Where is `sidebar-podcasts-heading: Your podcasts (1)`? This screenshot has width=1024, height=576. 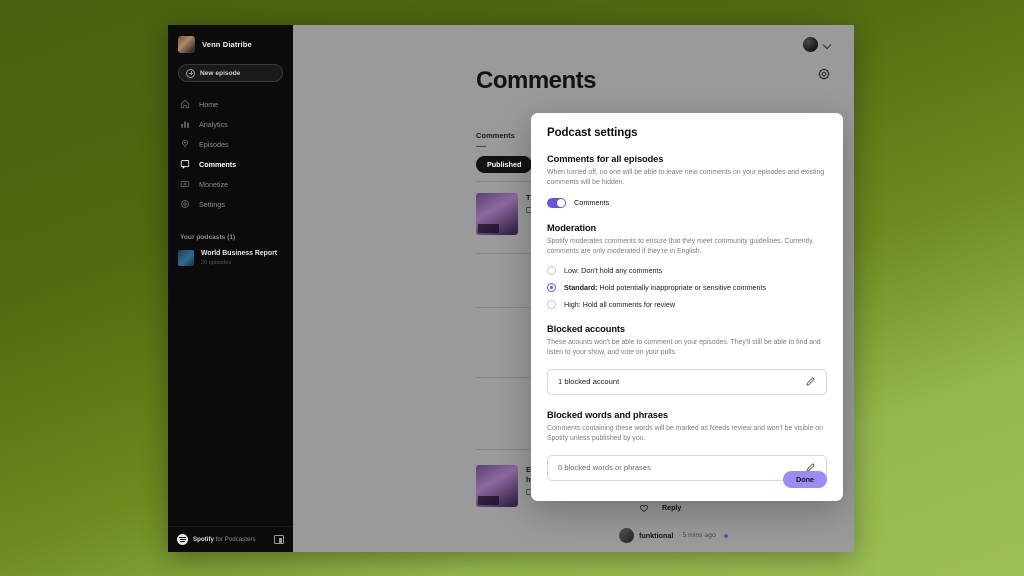 sidebar-podcasts-heading: Your podcasts (1) is located at coordinates (208, 237).